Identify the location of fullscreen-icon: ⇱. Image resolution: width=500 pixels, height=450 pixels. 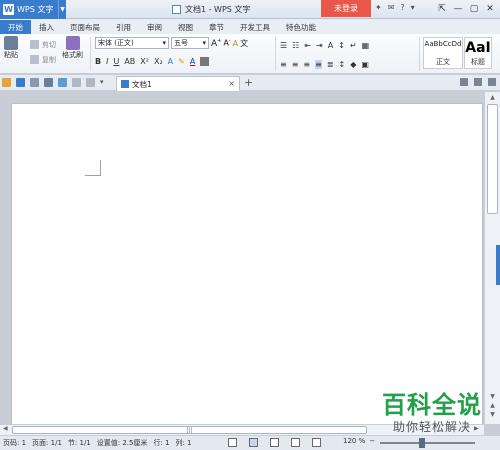
(442, 9).